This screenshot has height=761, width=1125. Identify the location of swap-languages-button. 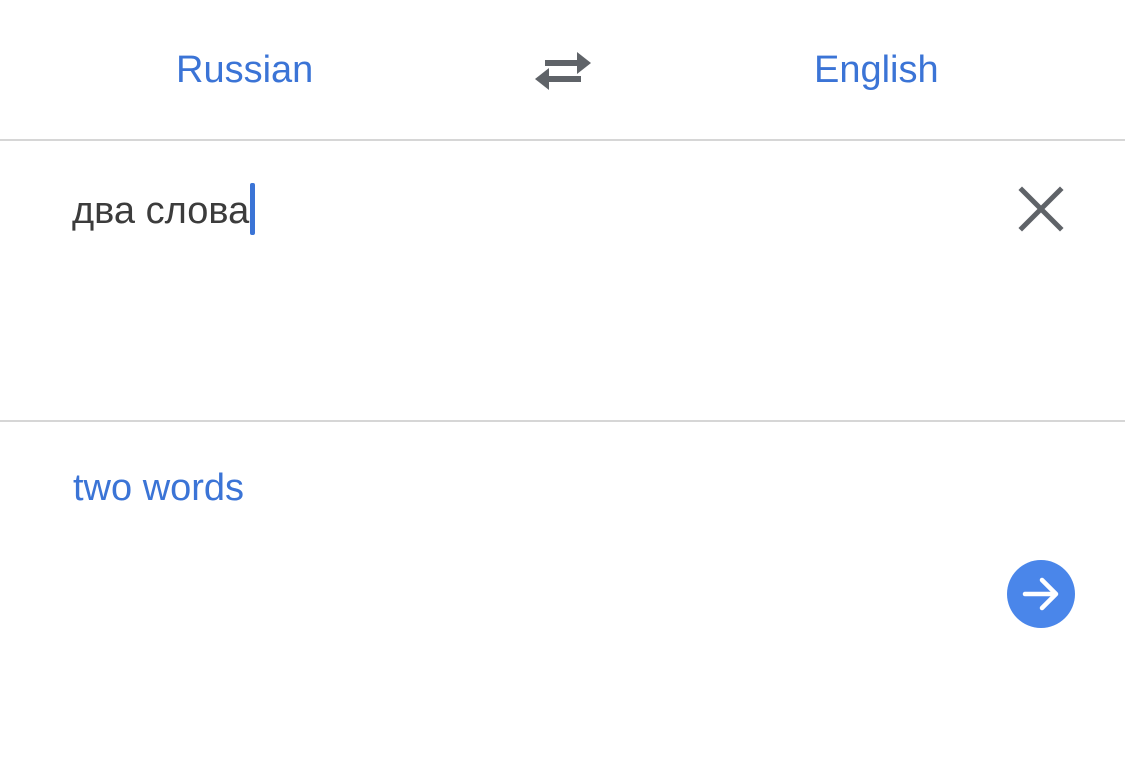
(563, 70).